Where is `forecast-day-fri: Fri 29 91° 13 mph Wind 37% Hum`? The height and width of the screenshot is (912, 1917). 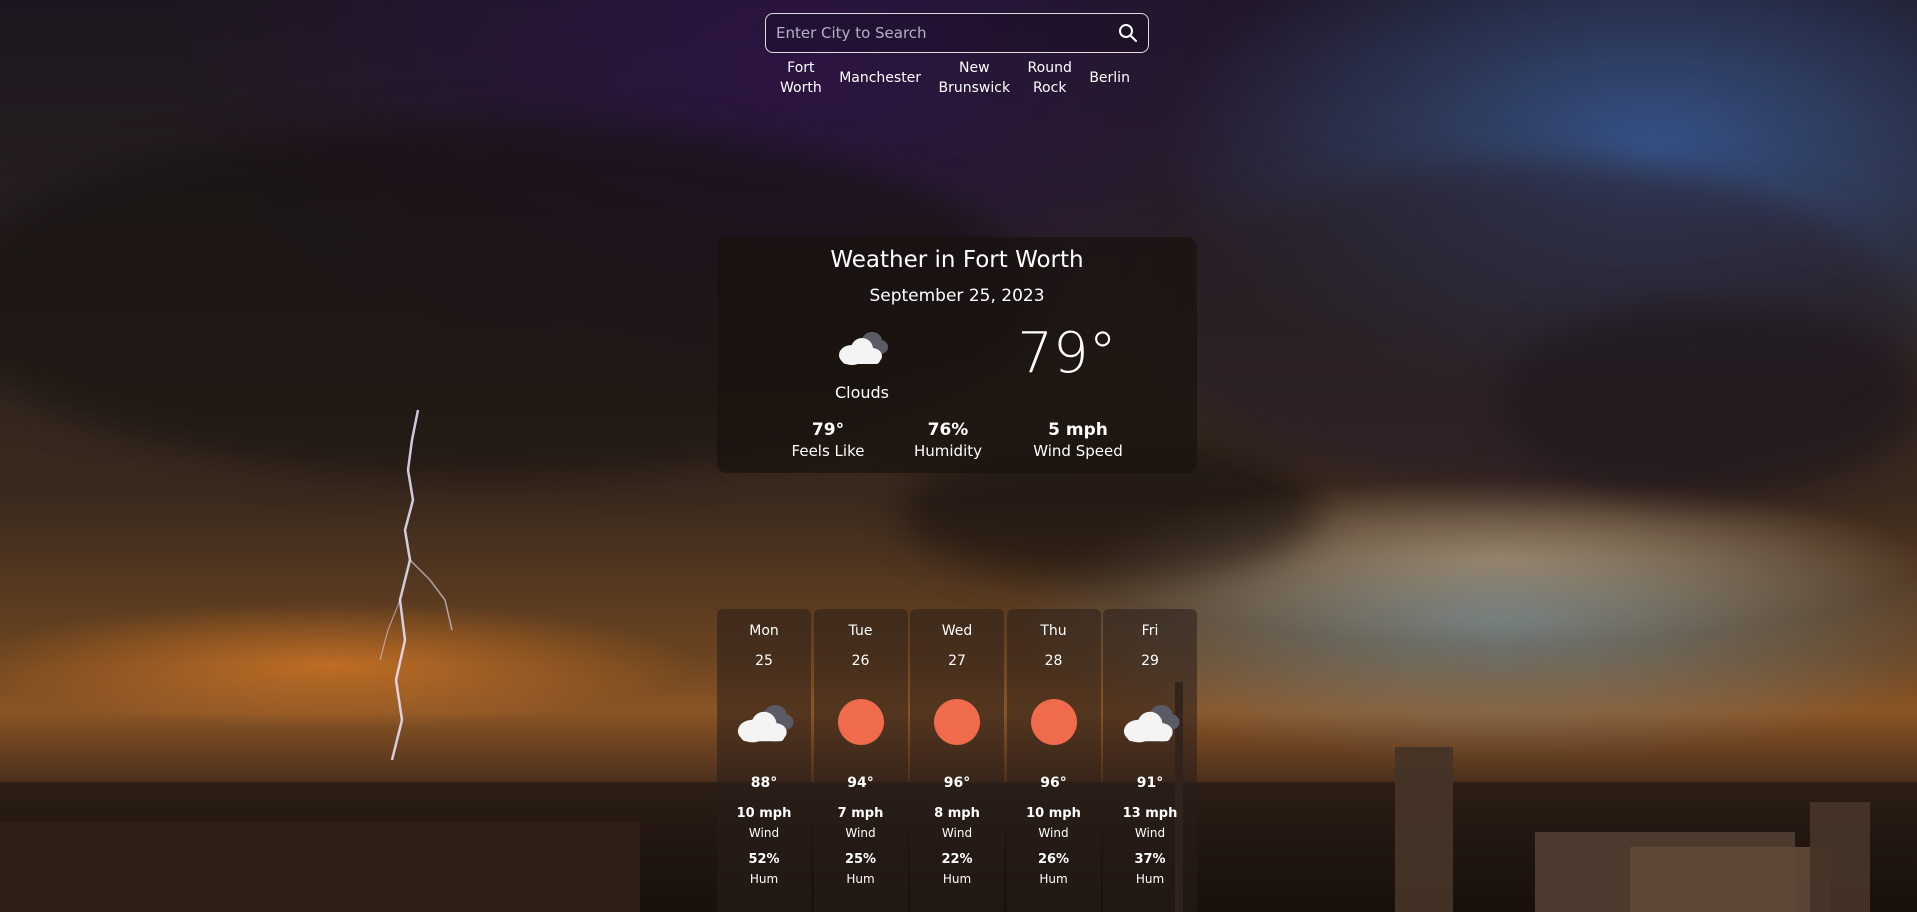 forecast-day-fri: Fri 29 91° 13 mph Wind 37% Hum is located at coordinates (1150, 760).